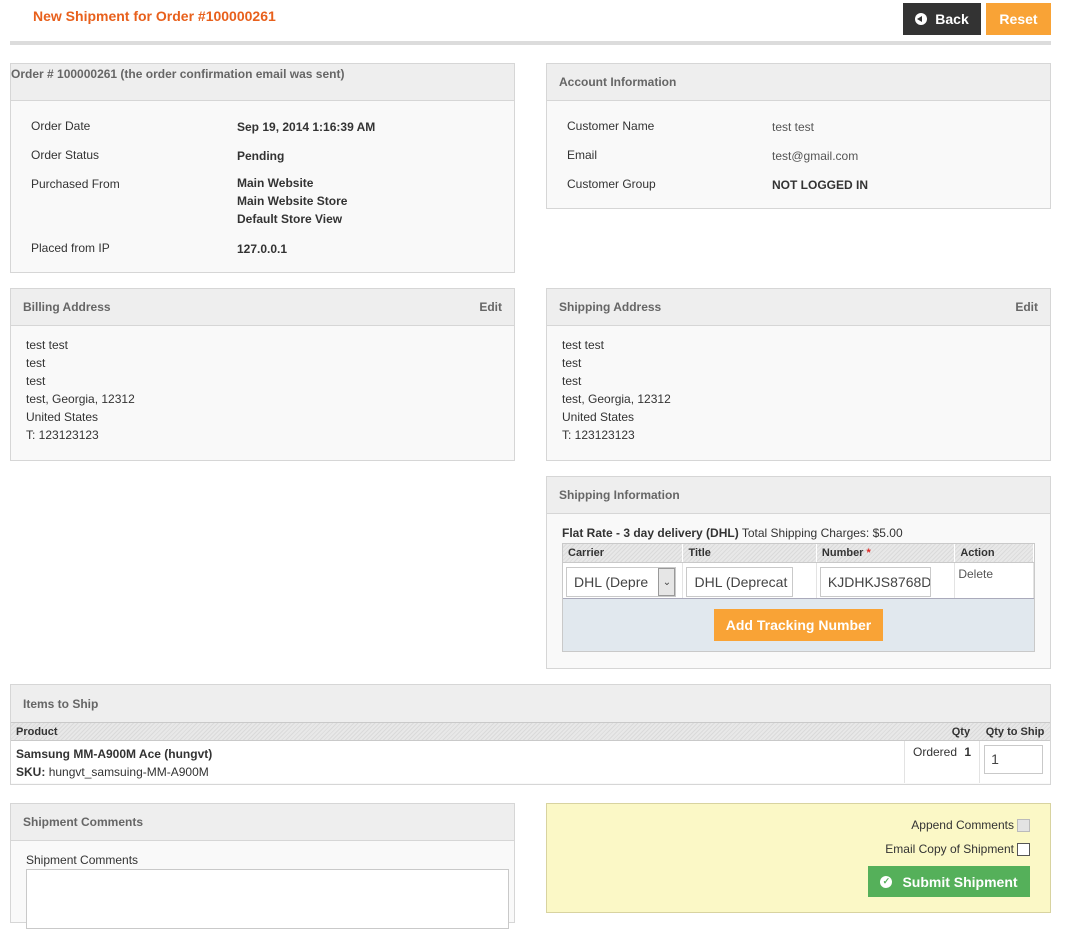 The image size is (1070, 929). I want to click on page-title: New Shipment for Order #100000261, so click(154, 16).